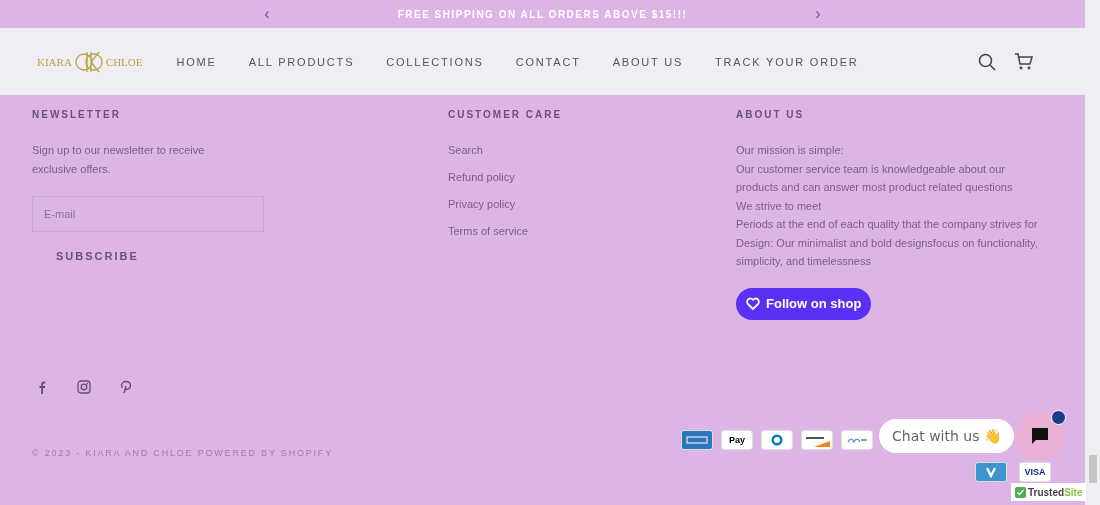 The width and height of the screenshot is (1100, 505). I want to click on diners-card-icon, so click(777, 440).